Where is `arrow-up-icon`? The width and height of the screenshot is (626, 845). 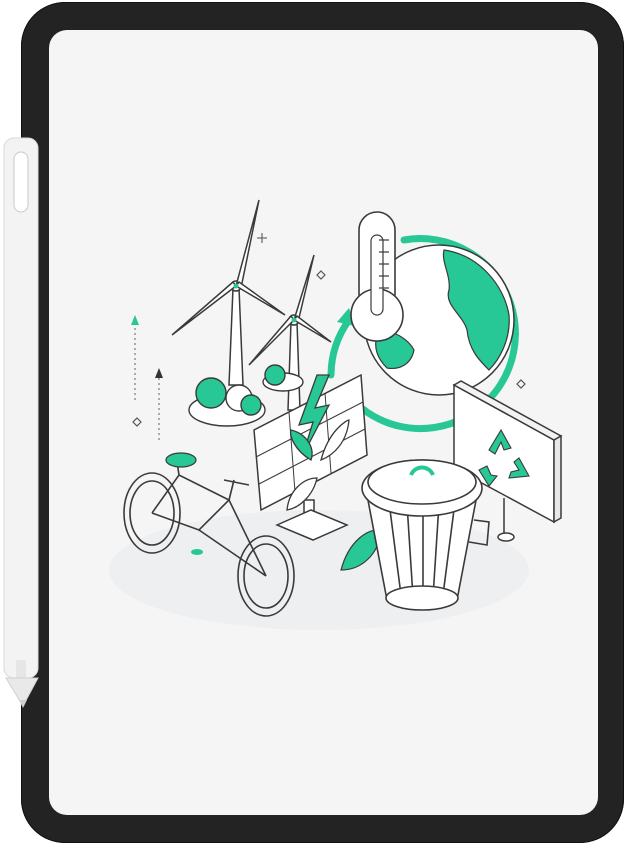 arrow-up-icon is located at coordinates (147, 377).